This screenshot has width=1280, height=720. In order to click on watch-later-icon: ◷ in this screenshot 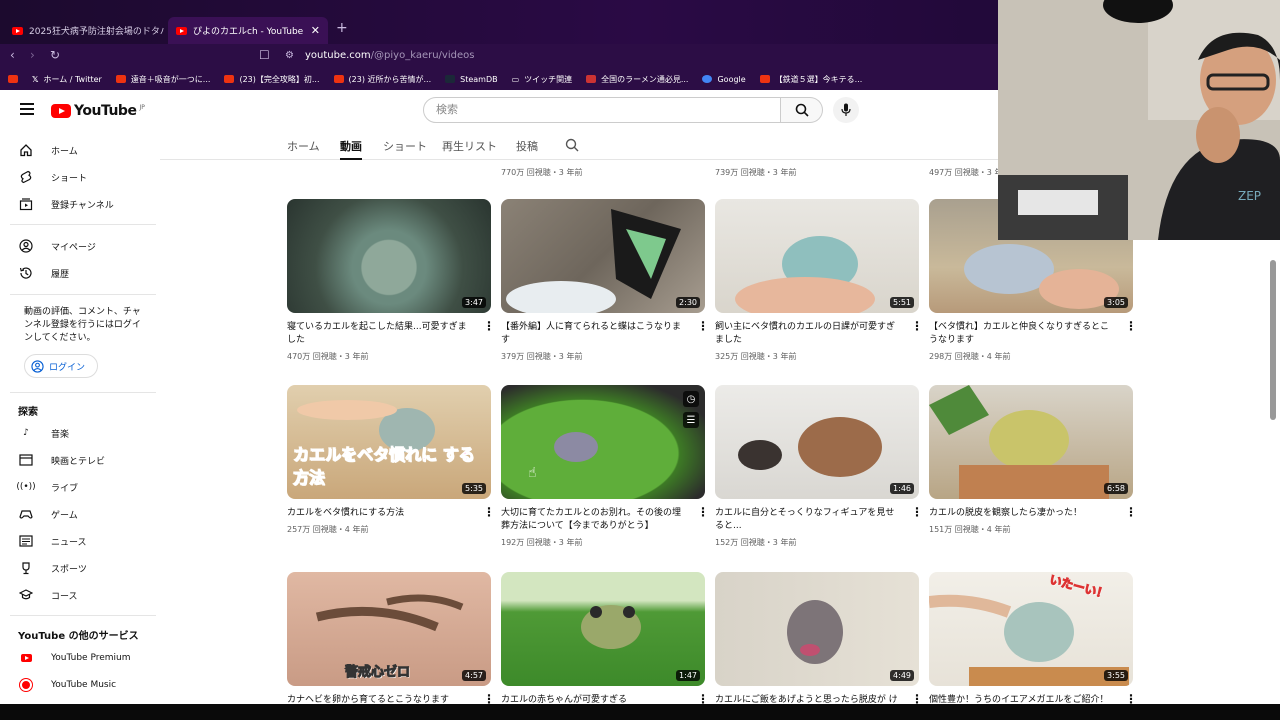, I will do `click(691, 399)`.